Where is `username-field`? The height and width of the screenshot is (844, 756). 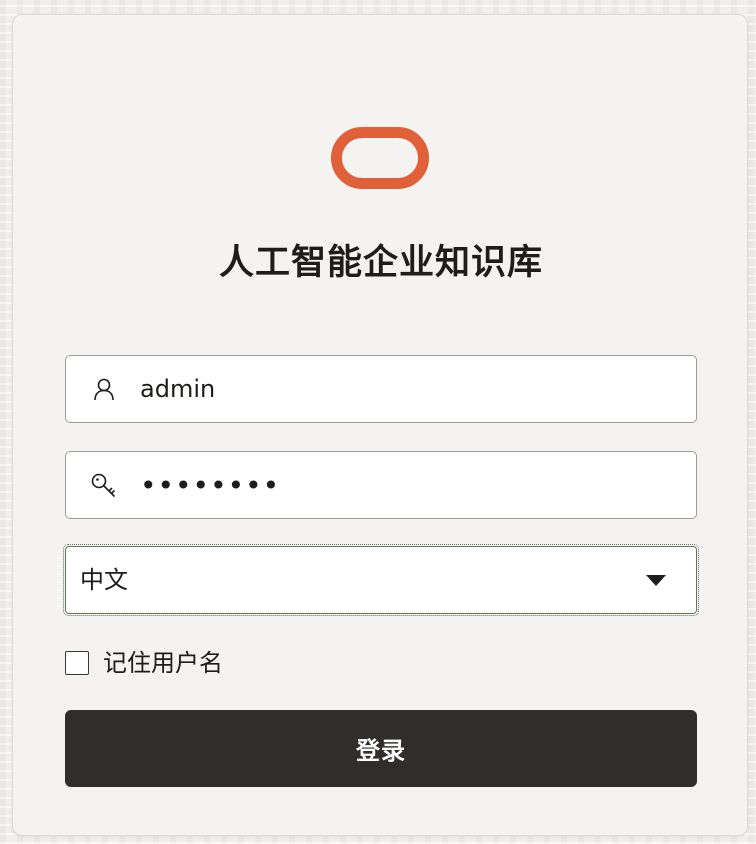 username-field is located at coordinates (381, 389).